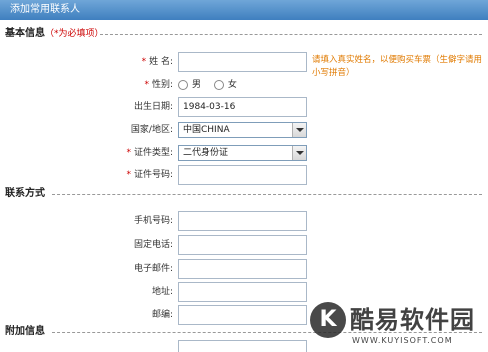  Describe the element at coordinates (162, 315) in the screenshot. I see `postcode-label: 邮编:` at that location.